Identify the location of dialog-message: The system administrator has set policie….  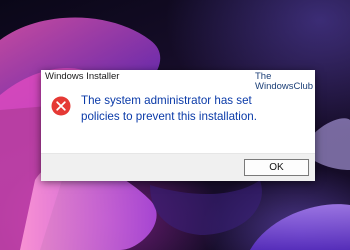
(169, 108).